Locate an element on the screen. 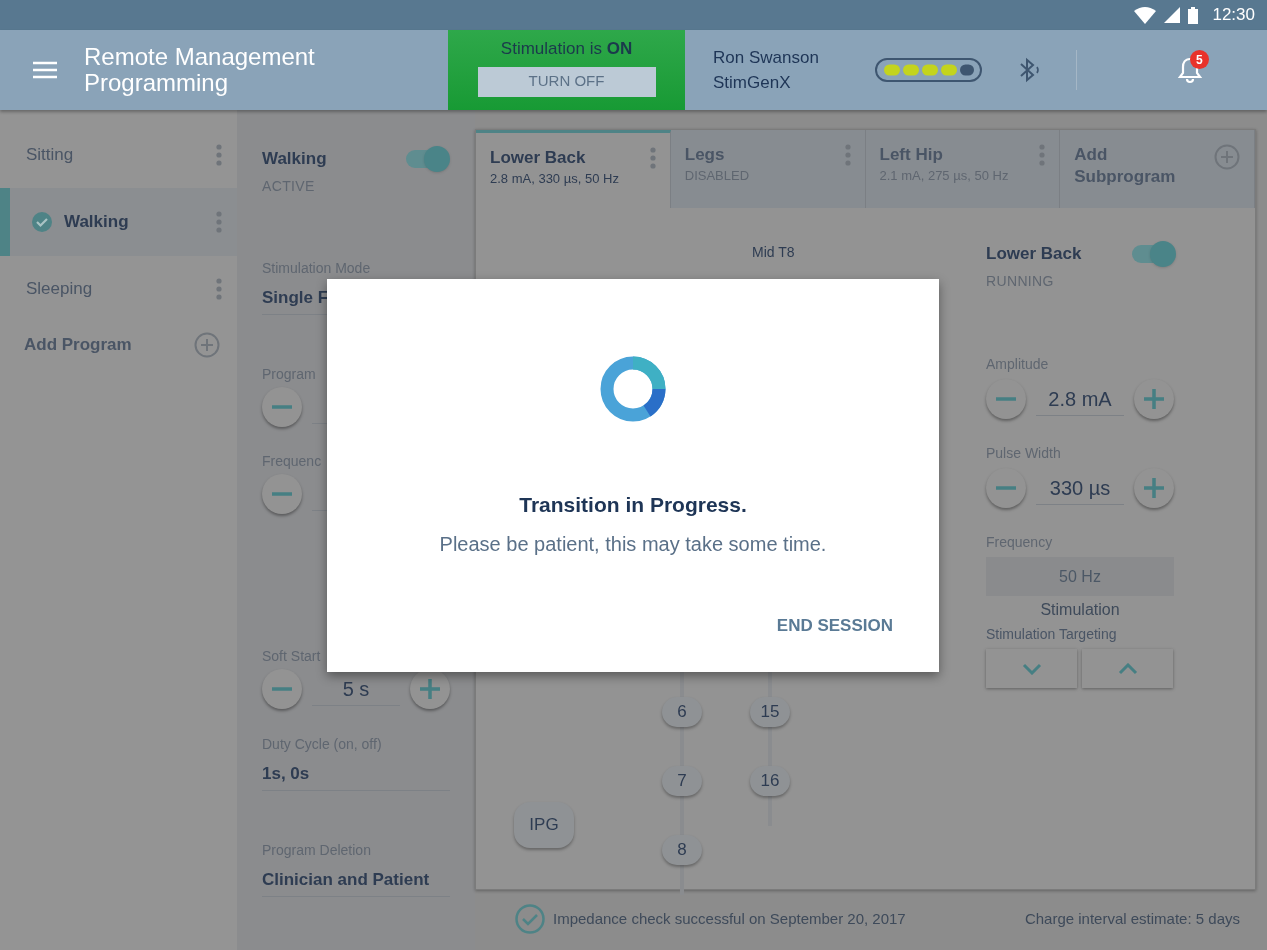 The image size is (1267, 950). ipg-device: IPG is located at coordinates (544, 825).